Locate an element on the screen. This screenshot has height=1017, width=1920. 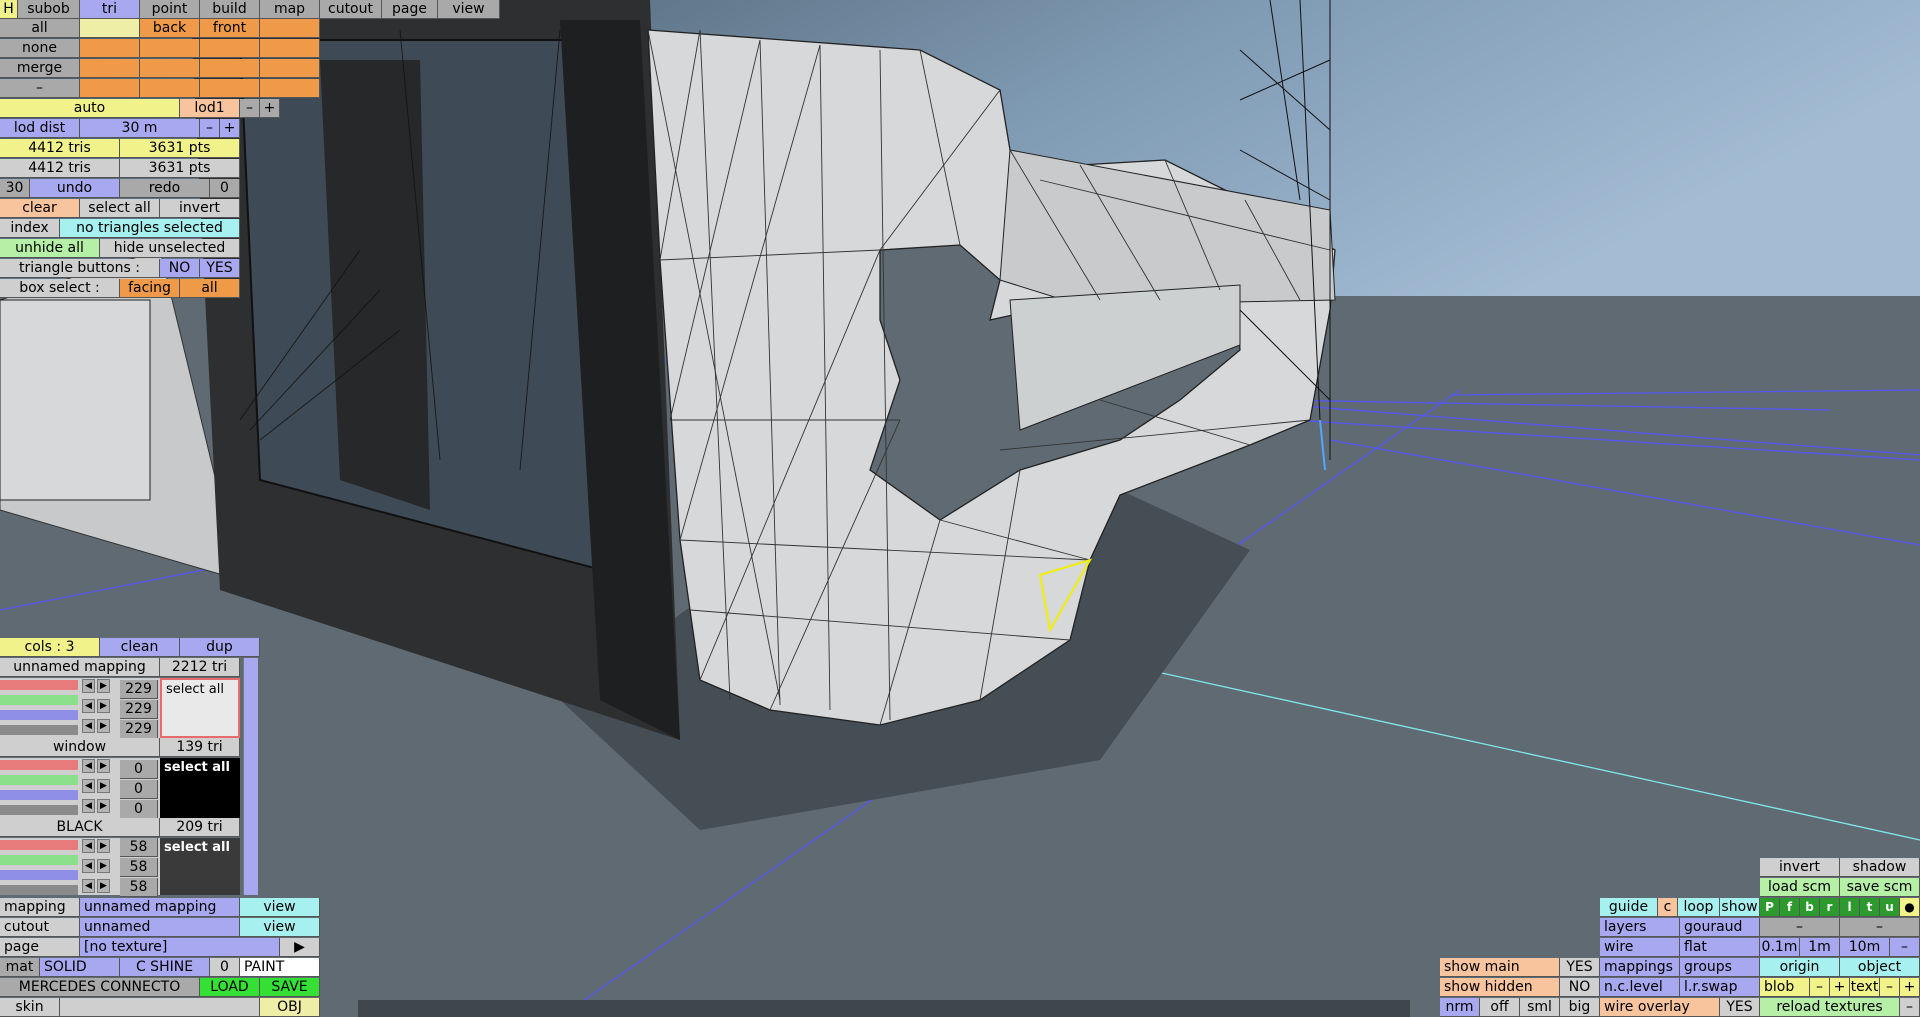
lod-auto-button: auto is located at coordinates (90, 108).